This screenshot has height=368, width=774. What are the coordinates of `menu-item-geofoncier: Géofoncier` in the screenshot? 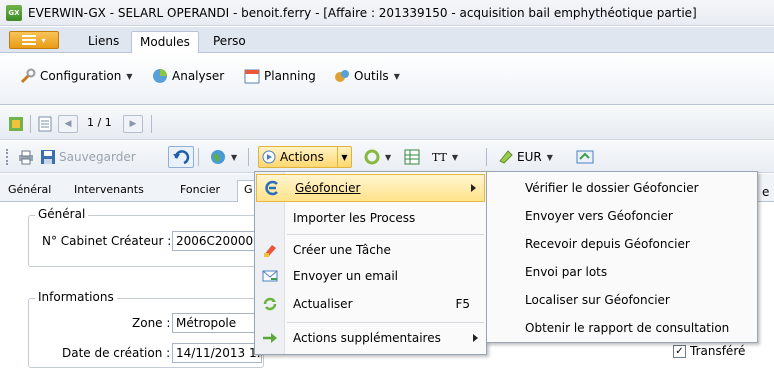 It's located at (370, 188).